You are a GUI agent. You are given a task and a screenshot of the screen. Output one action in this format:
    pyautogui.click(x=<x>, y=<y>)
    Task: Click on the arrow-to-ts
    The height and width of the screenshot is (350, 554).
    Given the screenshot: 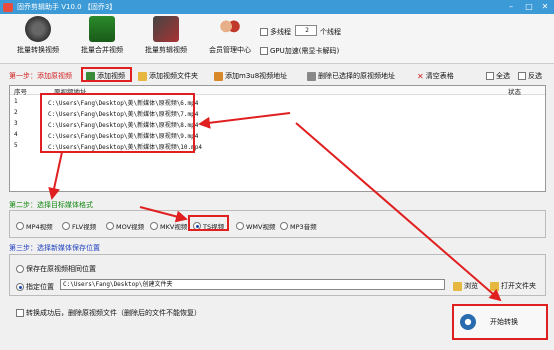 What is the action you would take?
    pyautogui.click(x=163, y=214)
    